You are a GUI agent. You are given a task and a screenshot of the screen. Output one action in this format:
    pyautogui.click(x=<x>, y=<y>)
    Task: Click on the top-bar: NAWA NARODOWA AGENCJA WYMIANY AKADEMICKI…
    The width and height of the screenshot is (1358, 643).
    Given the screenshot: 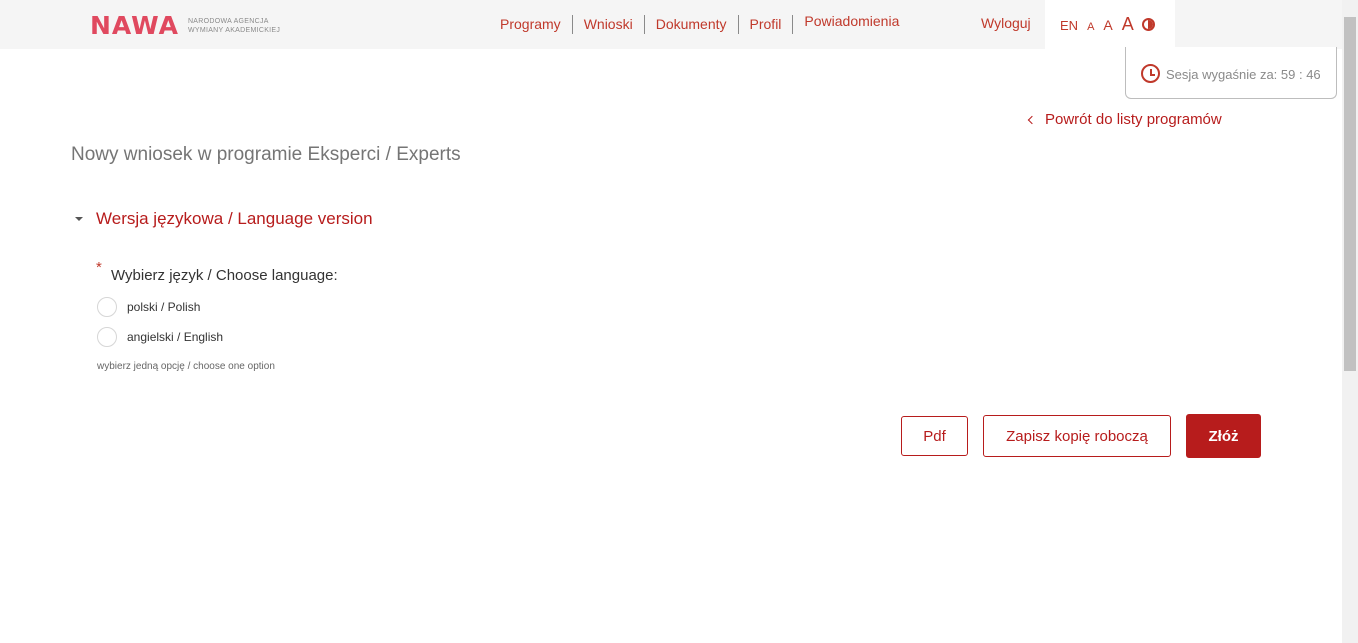 What is the action you would take?
    pyautogui.click(x=671, y=24)
    